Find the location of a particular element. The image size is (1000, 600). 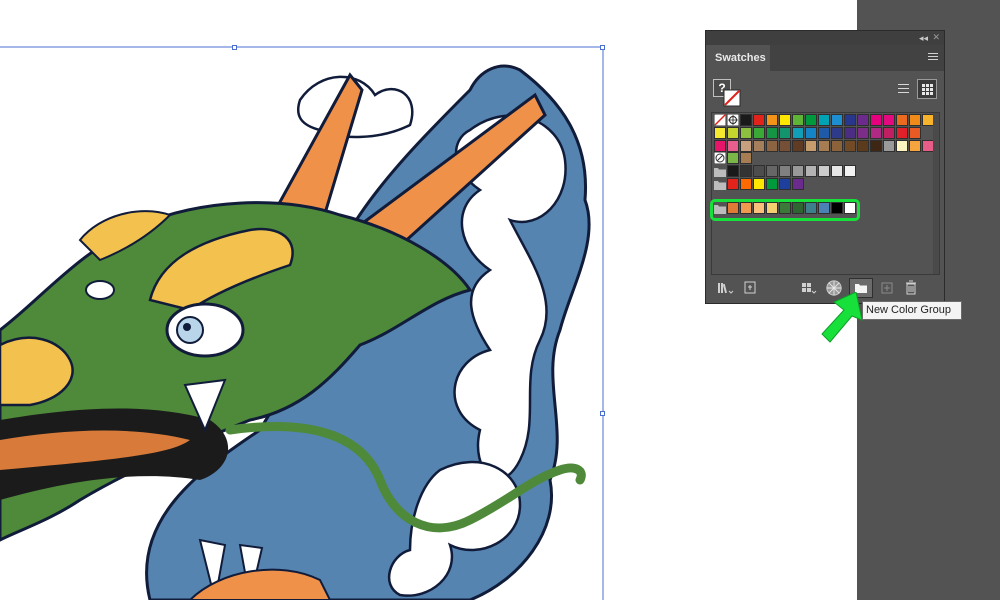

delete-swatch-icon is located at coordinates (911, 288).